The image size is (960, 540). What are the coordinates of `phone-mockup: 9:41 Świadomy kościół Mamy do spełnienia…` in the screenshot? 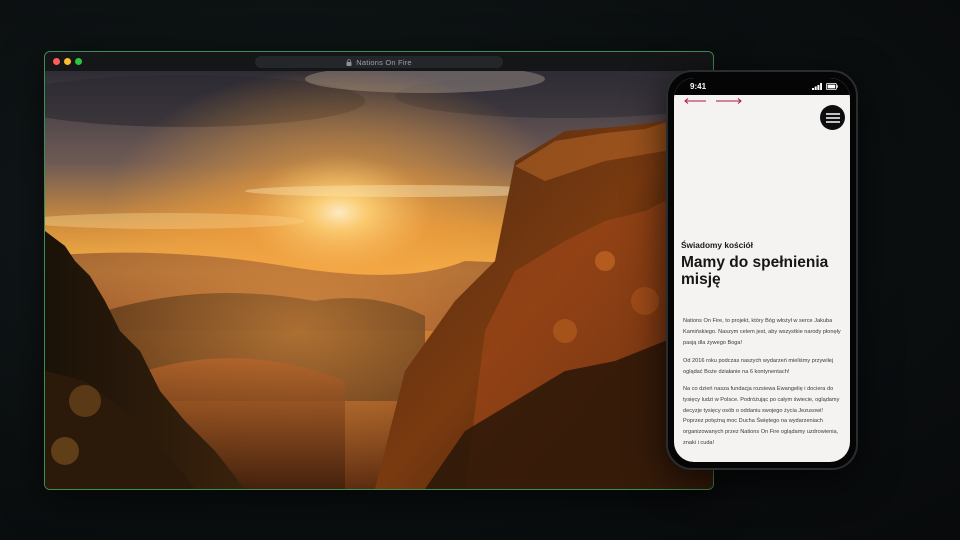 It's located at (762, 270).